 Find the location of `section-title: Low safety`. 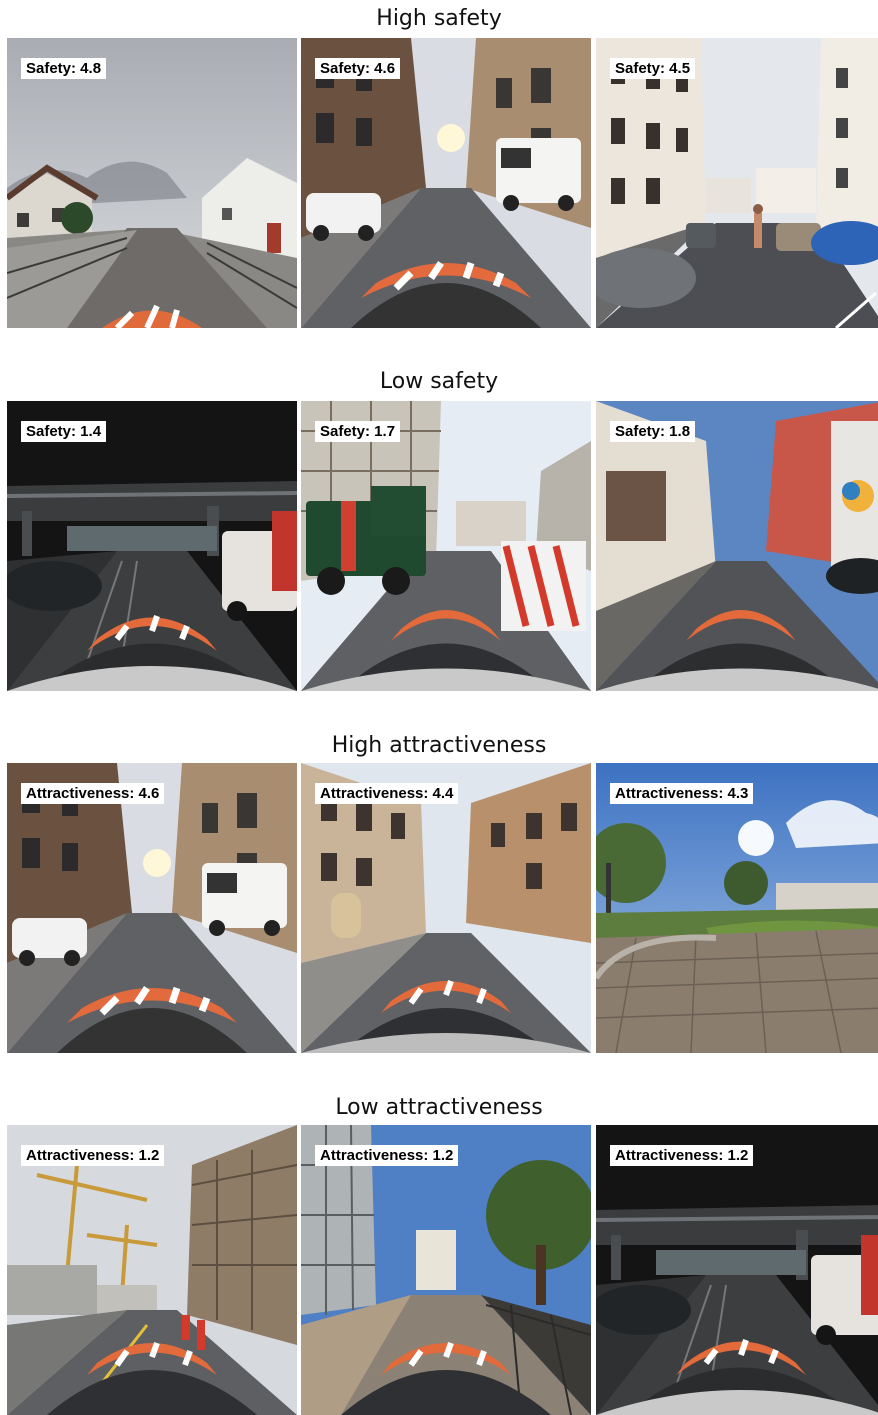

section-title: Low safety is located at coordinates (439, 381).